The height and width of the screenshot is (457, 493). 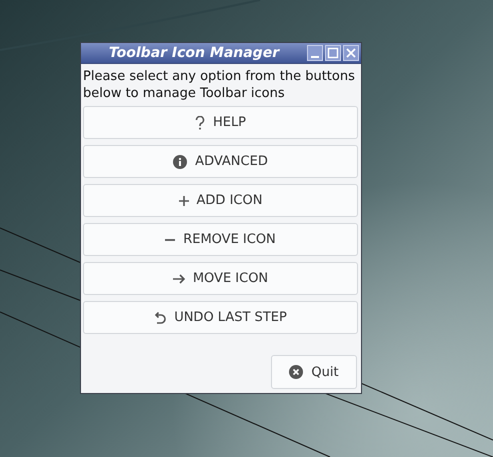 What do you see at coordinates (219, 85) in the screenshot?
I see `instruction-text: Please select any option from the buttons below to manage Toolbar icons` at bounding box center [219, 85].